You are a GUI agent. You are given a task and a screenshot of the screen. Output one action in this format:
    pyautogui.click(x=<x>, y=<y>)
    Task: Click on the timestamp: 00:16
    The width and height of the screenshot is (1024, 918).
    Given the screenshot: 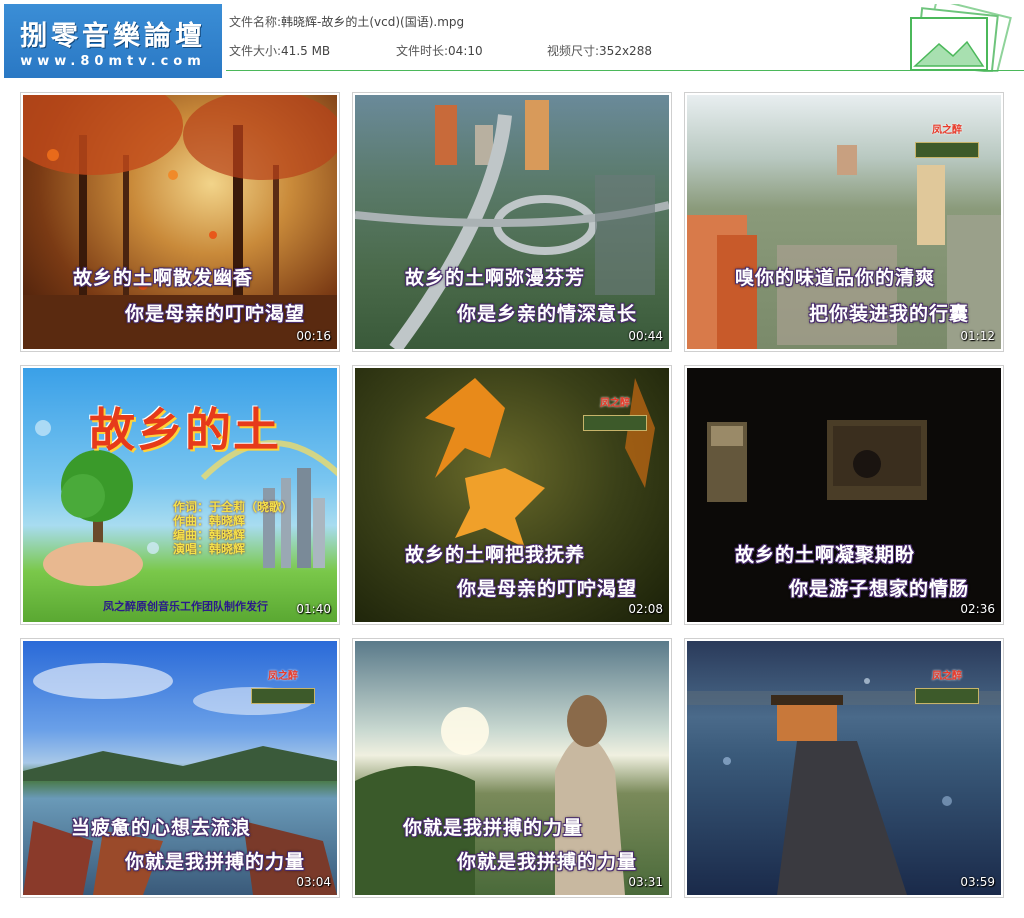 What is the action you would take?
    pyautogui.click(x=313, y=336)
    